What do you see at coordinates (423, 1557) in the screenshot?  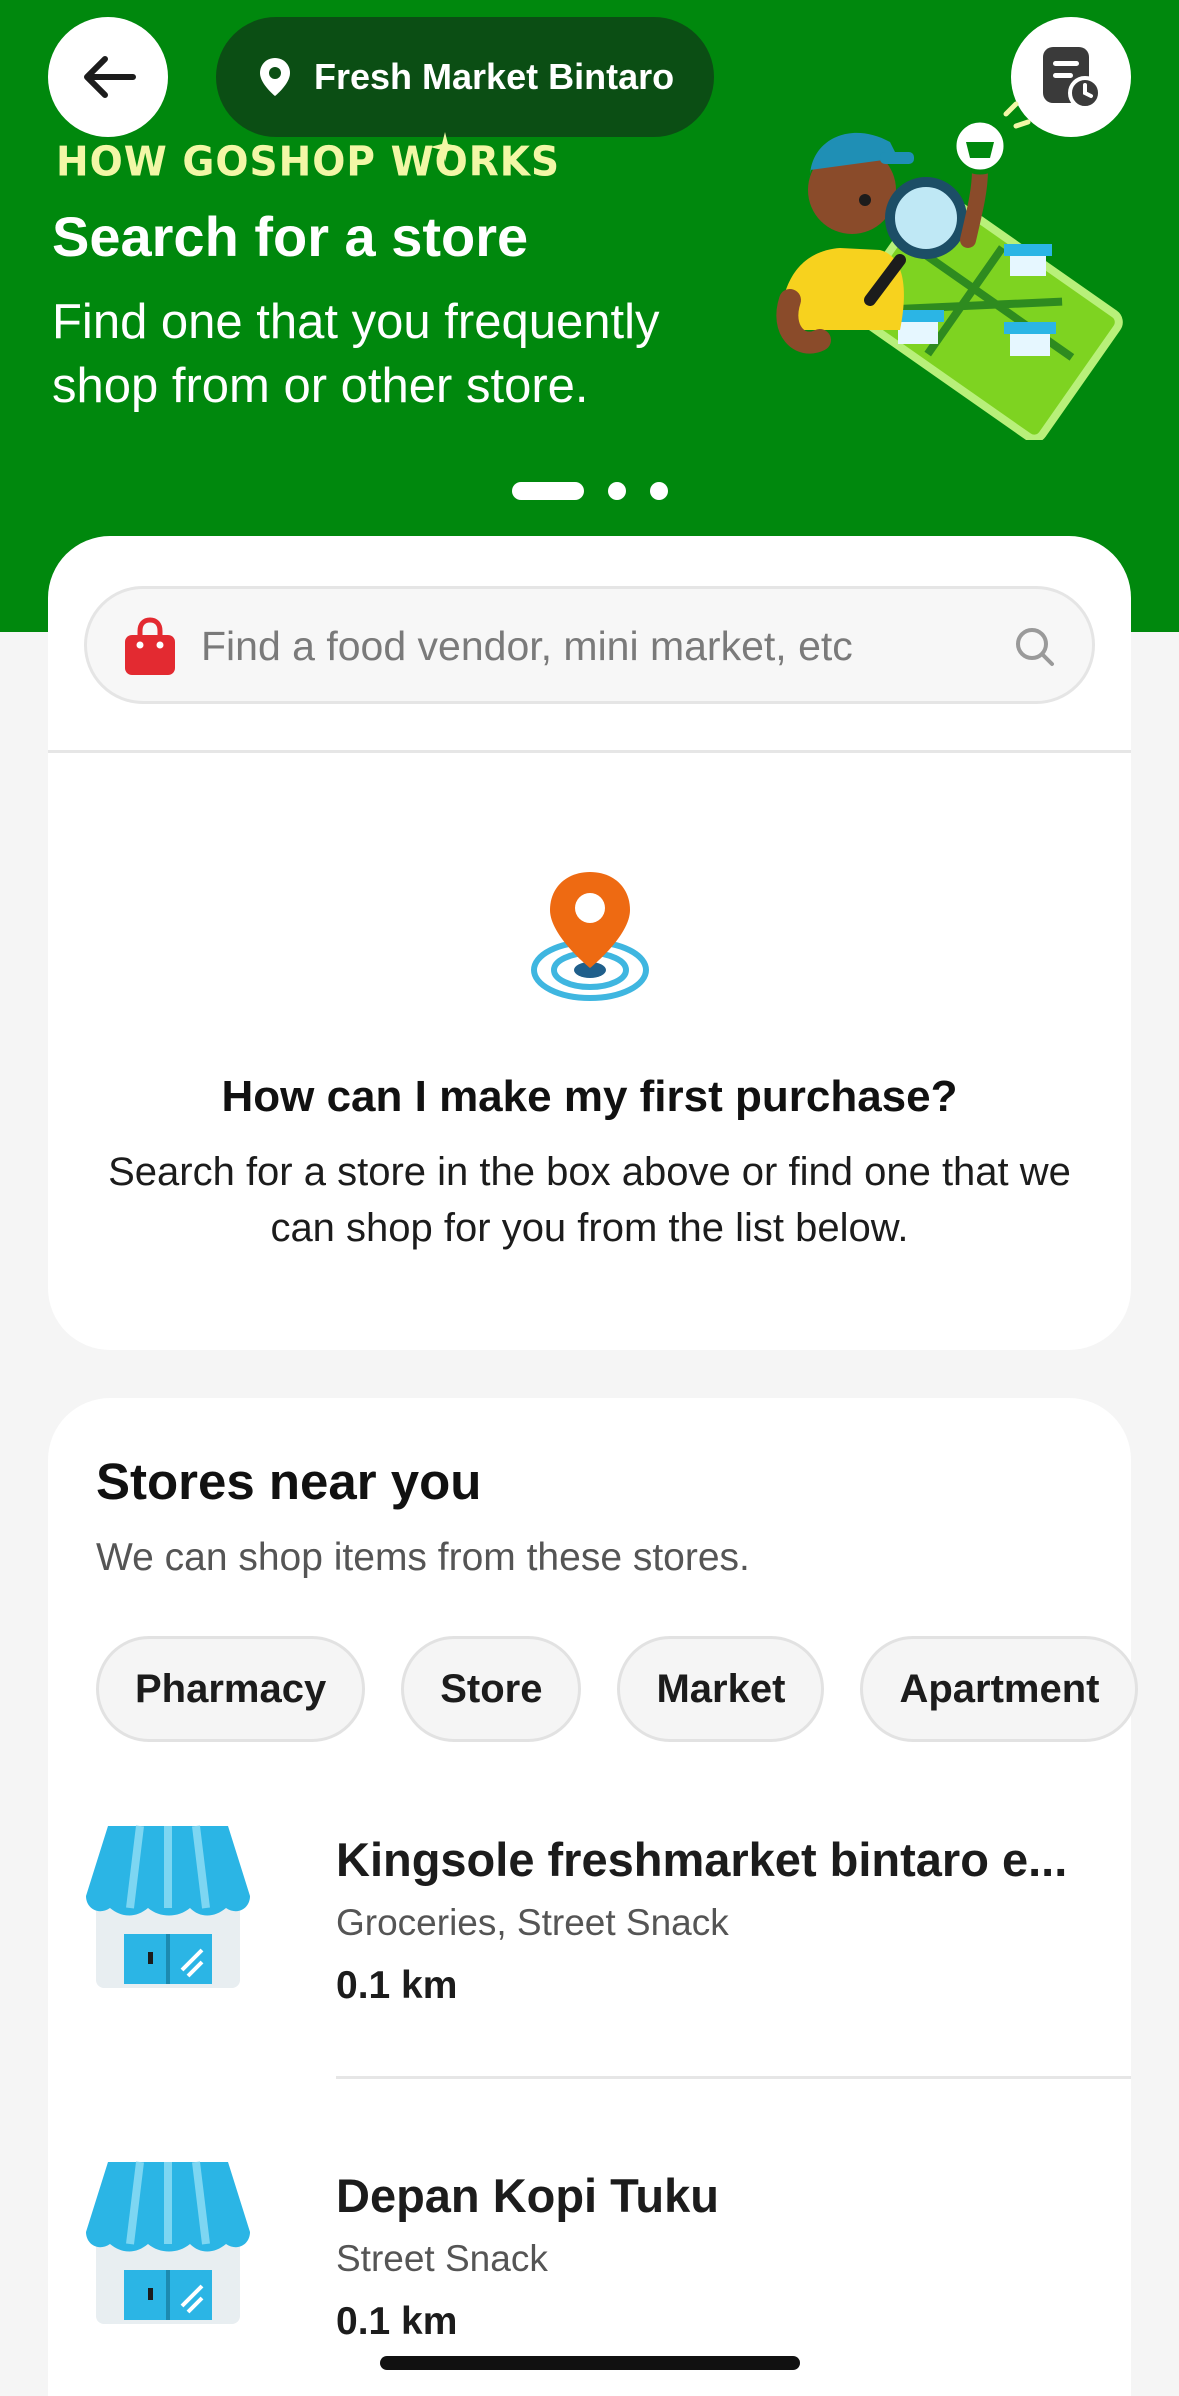 I see `section-subtitle: We can shop items from these stores.` at bounding box center [423, 1557].